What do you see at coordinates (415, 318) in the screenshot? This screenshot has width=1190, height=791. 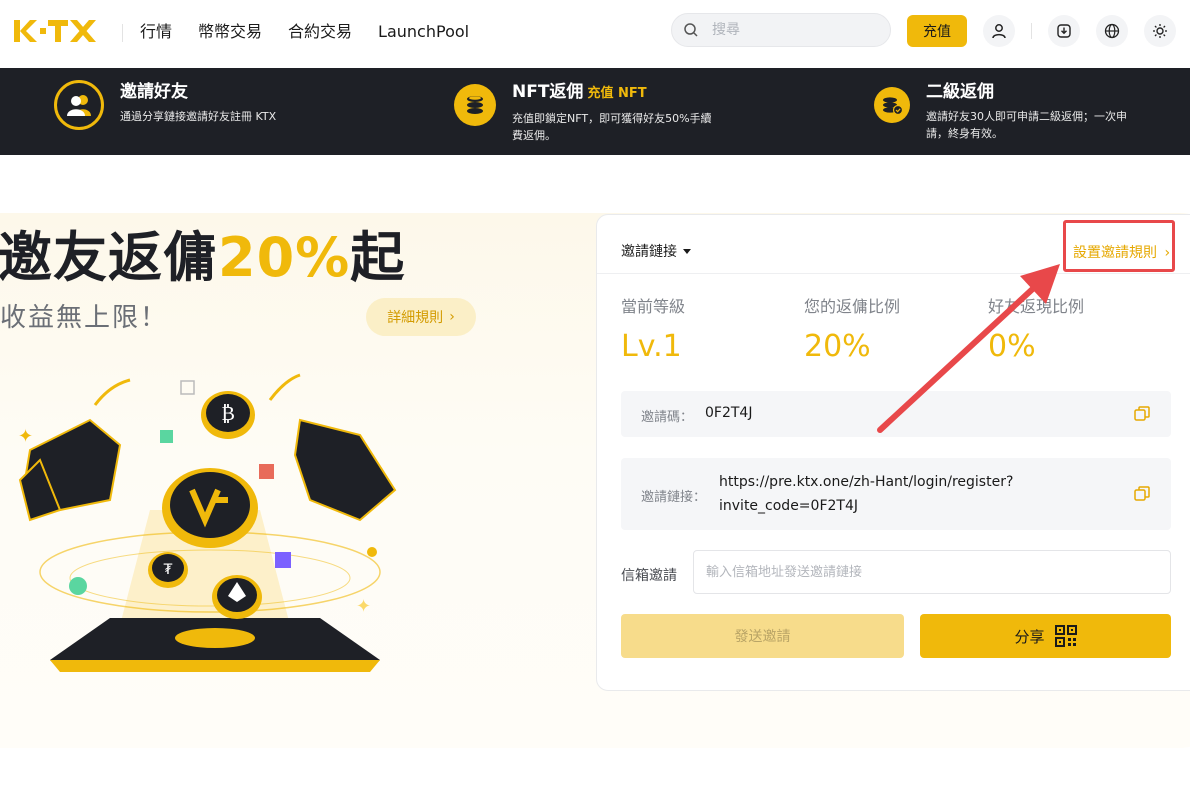 I see `detailed-rules-label: 詳細規則` at bounding box center [415, 318].